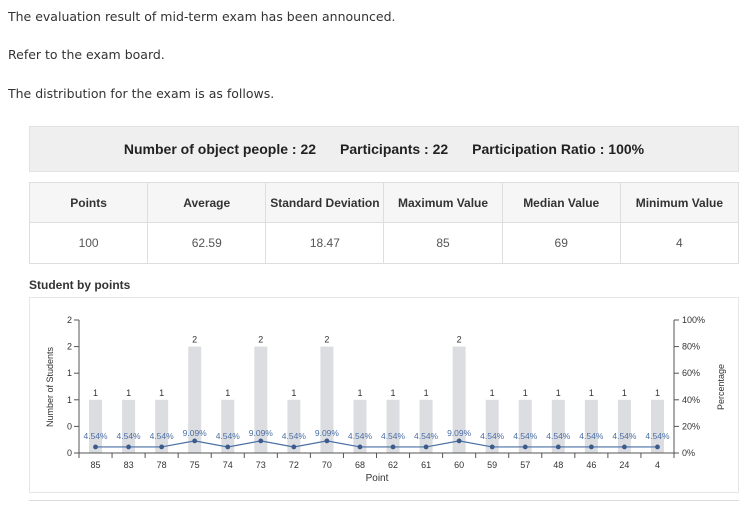 The width and height of the screenshot is (753, 514). Describe the element at coordinates (129, 465) in the screenshot. I see `x-tick-label: 83` at that location.